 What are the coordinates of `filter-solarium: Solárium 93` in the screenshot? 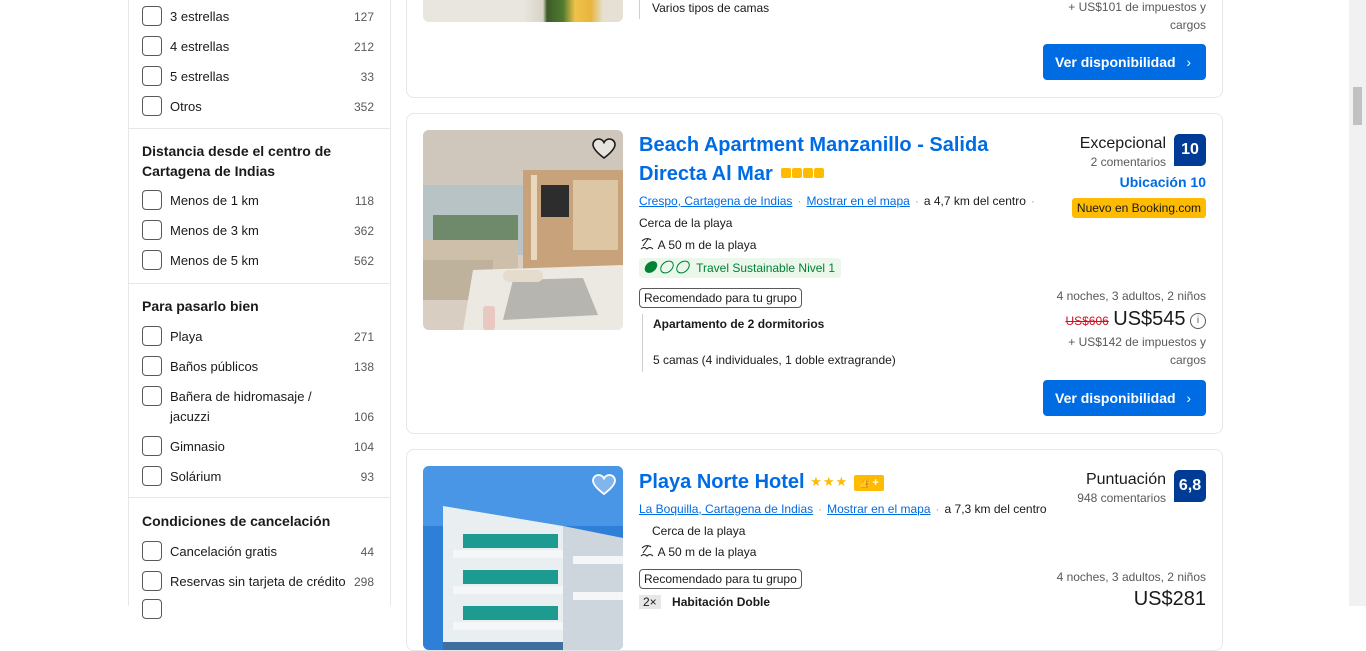 It's located at (258, 477).